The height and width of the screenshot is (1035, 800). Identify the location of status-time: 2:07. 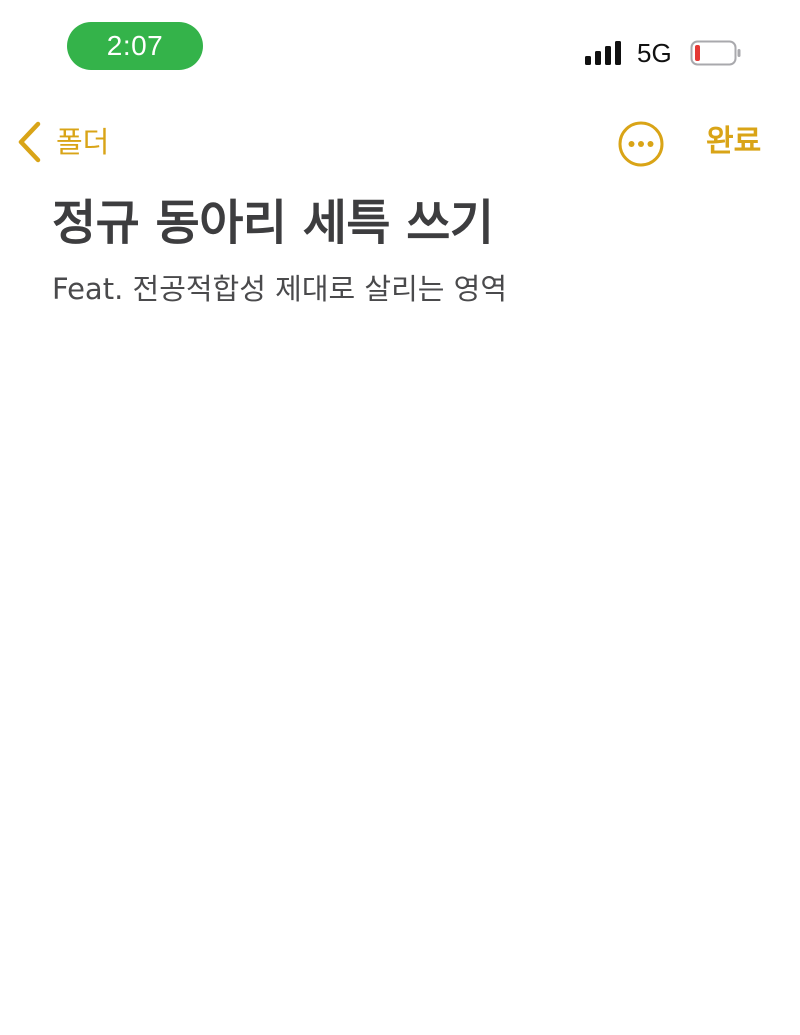
(135, 46).